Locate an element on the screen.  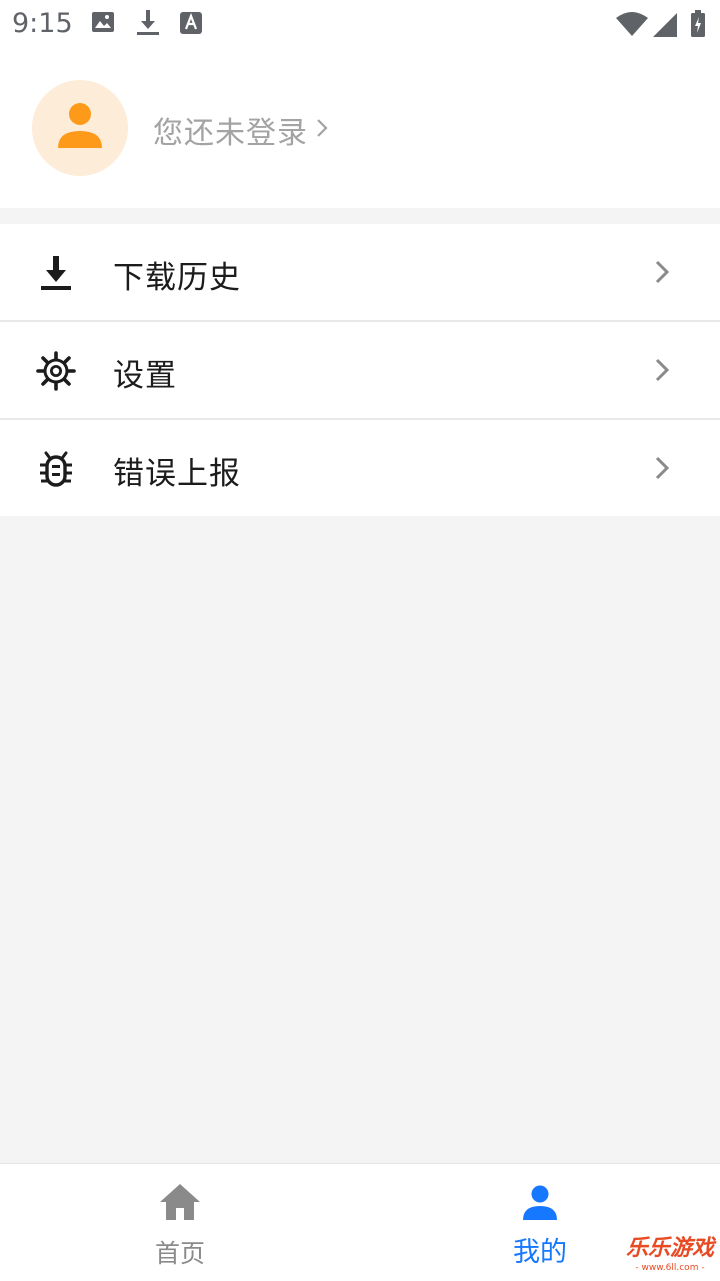
avatar is located at coordinates (80, 128).